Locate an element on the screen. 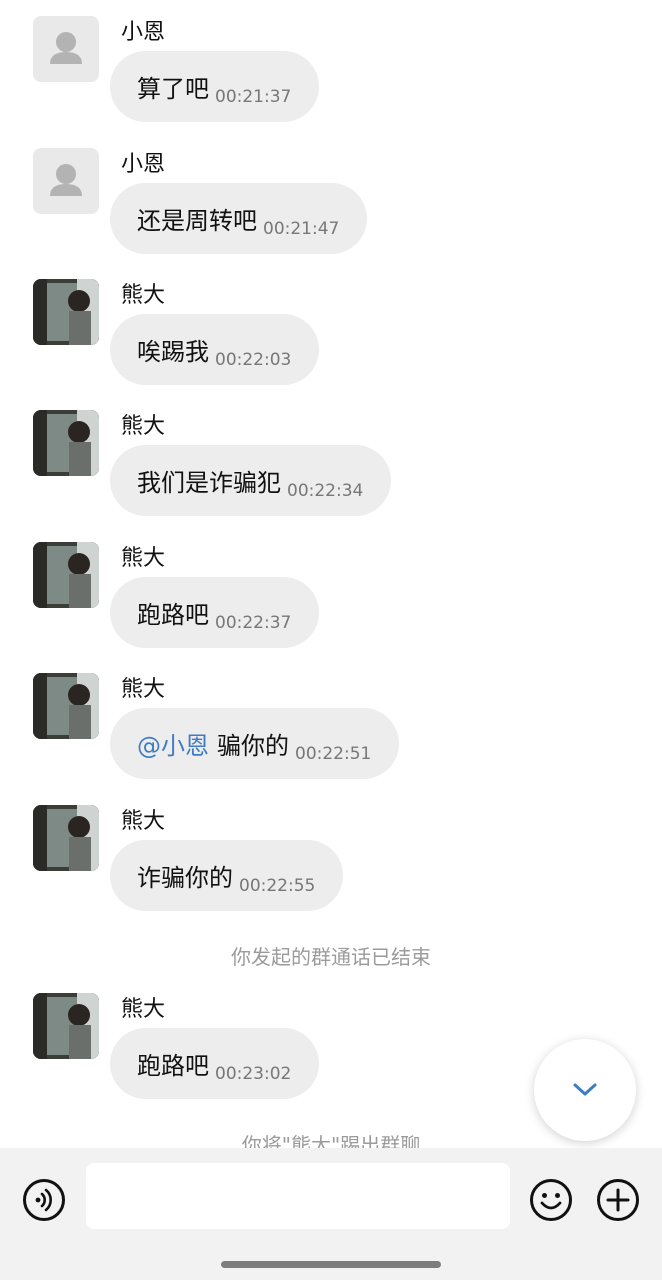  emoji-icon is located at coordinates (551, 1200).